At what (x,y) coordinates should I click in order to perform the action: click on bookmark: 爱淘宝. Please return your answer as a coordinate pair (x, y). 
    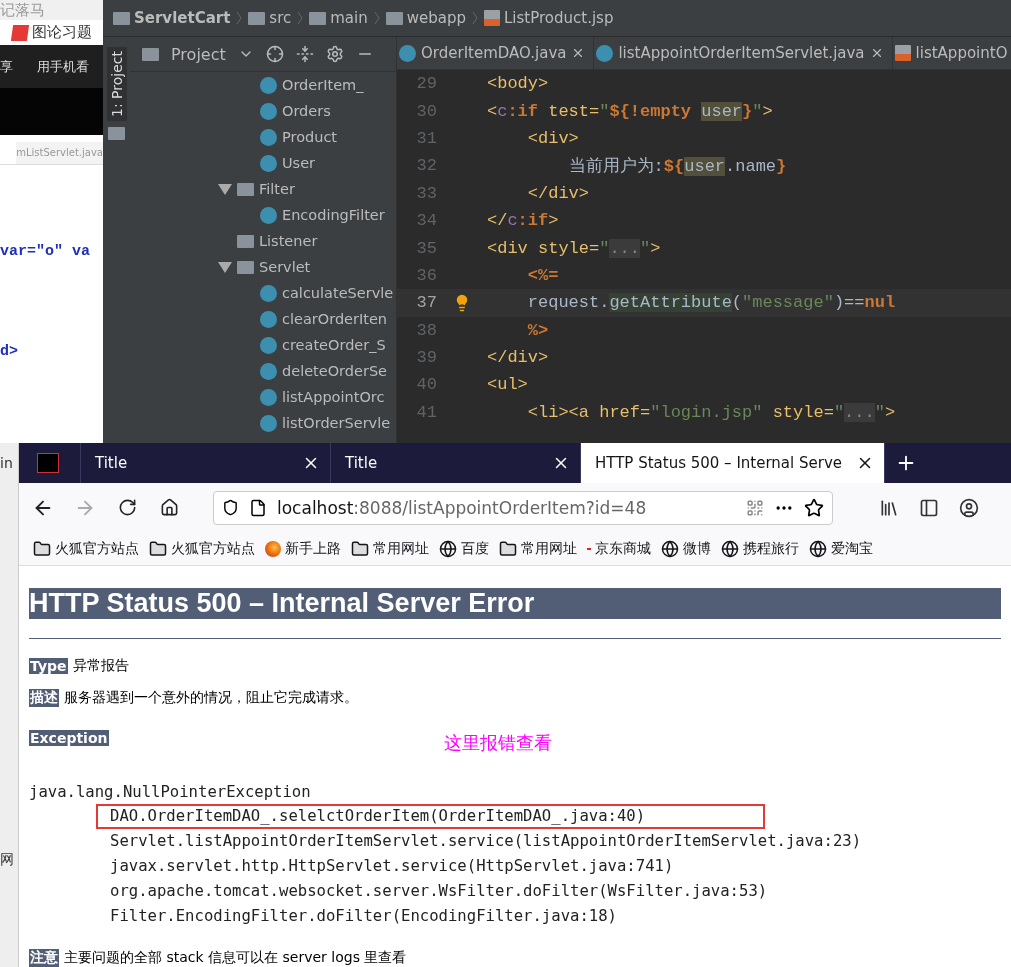
    Looking at the image, I should click on (841, 548).